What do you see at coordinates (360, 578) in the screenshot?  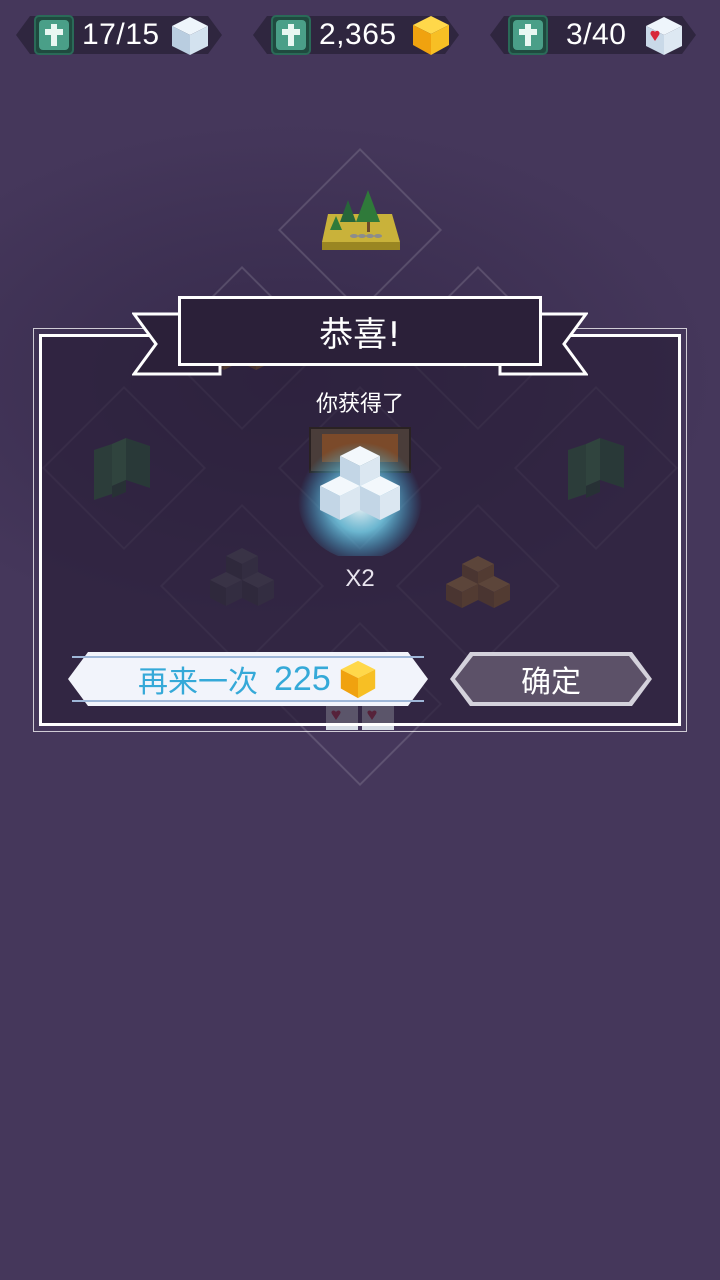 I see `reward-quantity: X2` at bounding box center [360, 578].